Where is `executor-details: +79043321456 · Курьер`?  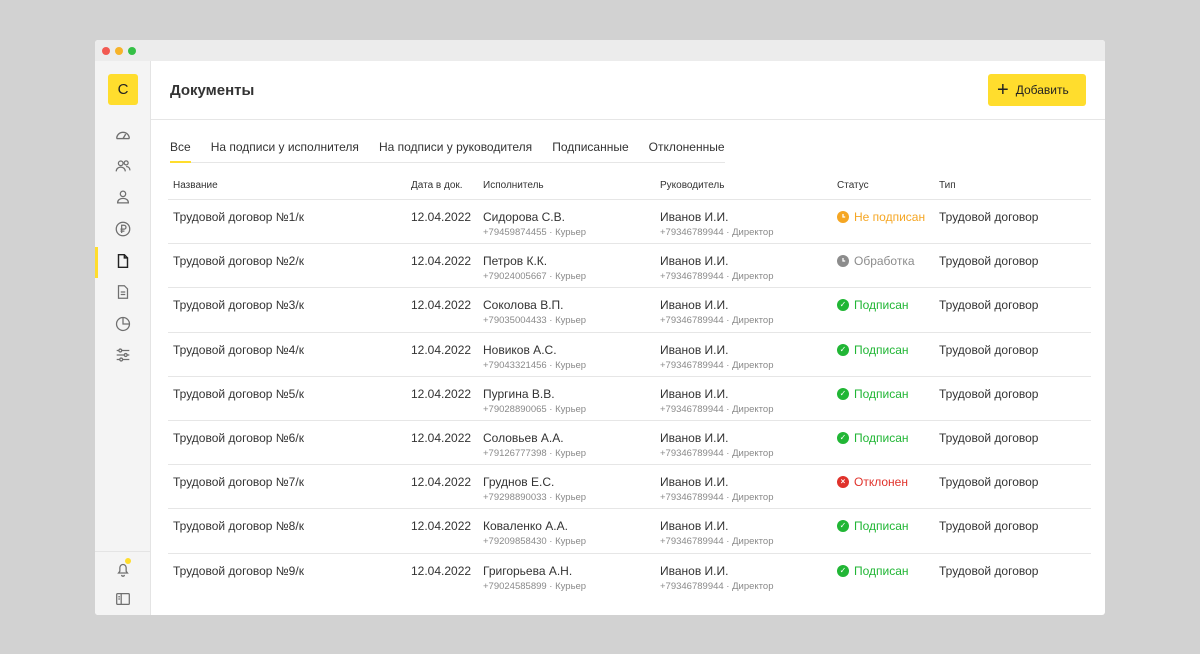 executor-details: +79043321456 · Курьер is located at coordinates (535, 365).